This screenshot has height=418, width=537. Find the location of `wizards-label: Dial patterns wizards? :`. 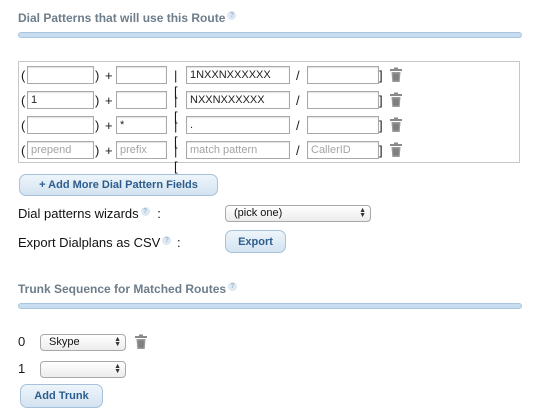

wizards-label: Dial patterns wizards? : is located at coordinates (89, 213).